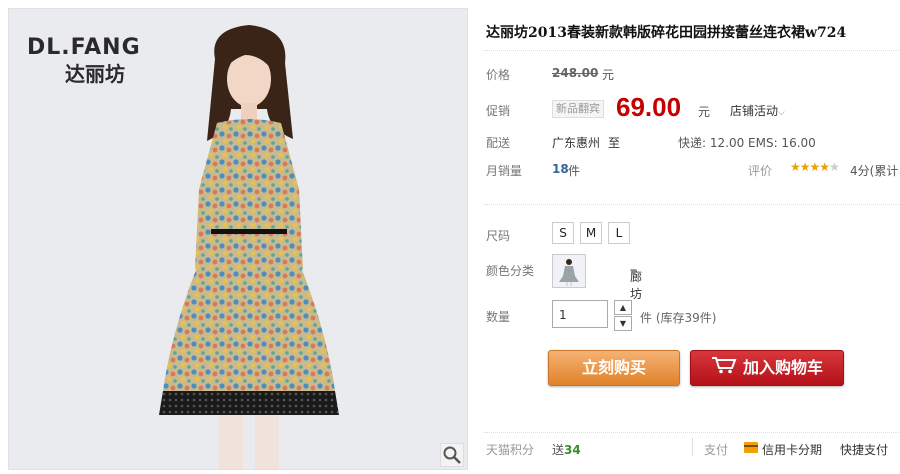 The width and height of the screenshot is (900, 474). What do you see at coordinates (95, 74) in the screenshot?
I see `brand-logo-cn: 达丽坊` at bounding box center [95, 74].